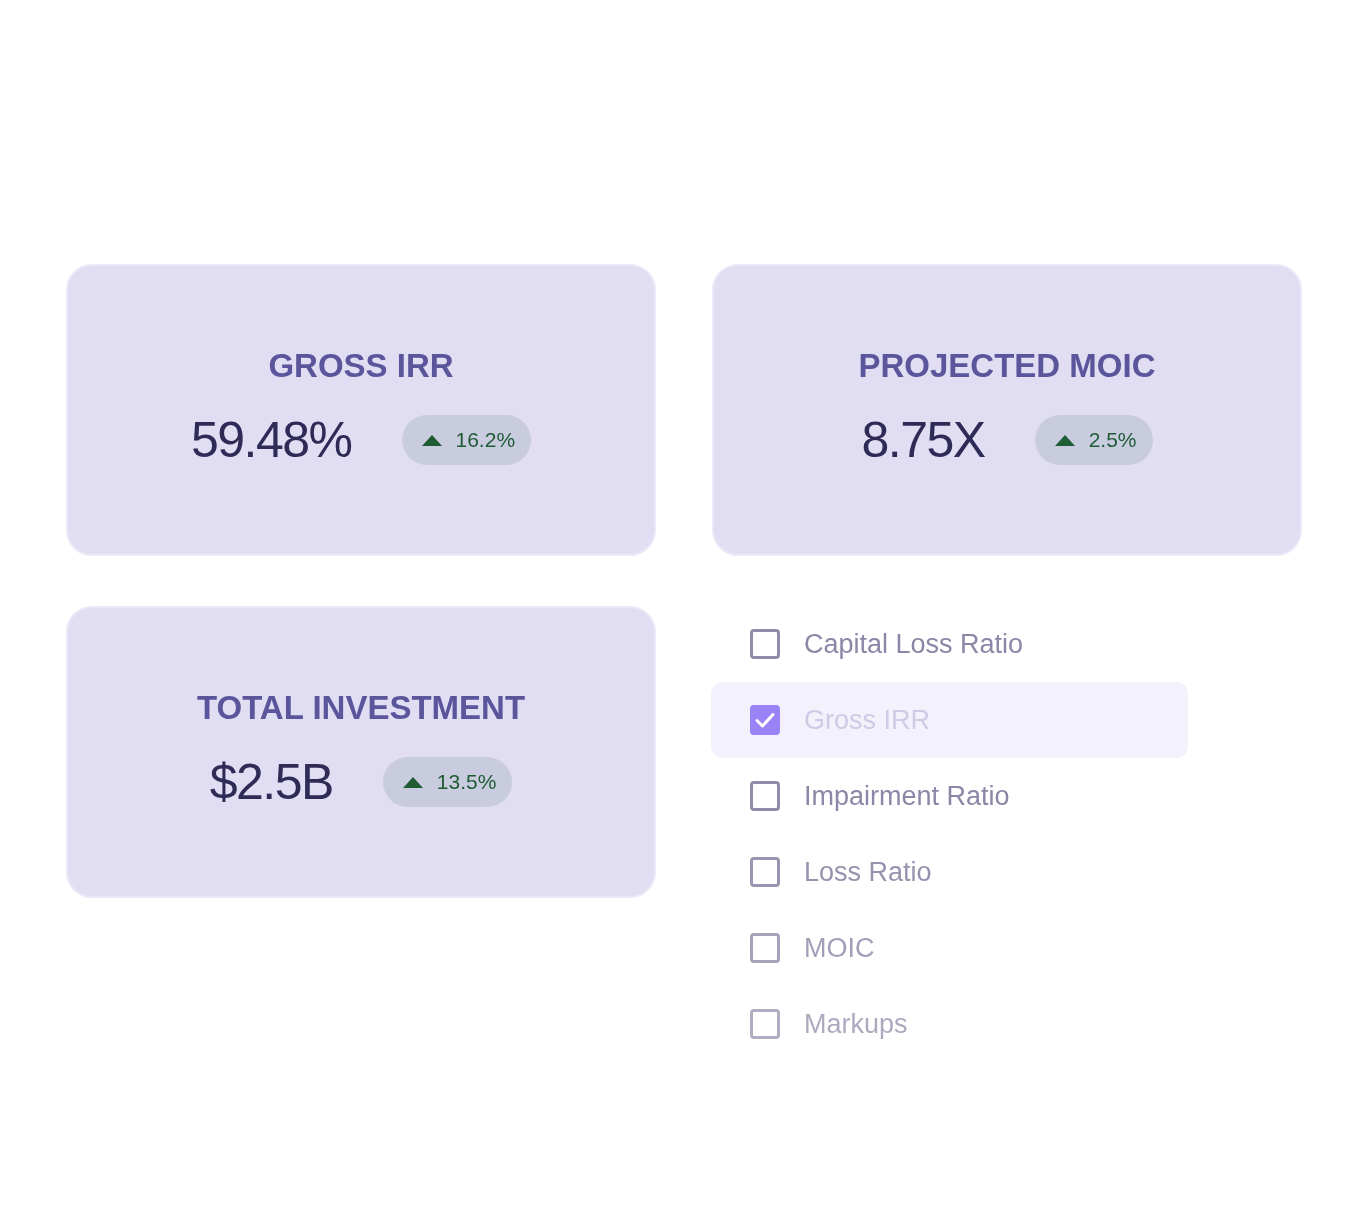 This screenshot has width=1368, height=1222. I want to click on checked-checkbox, so click(765, 720).